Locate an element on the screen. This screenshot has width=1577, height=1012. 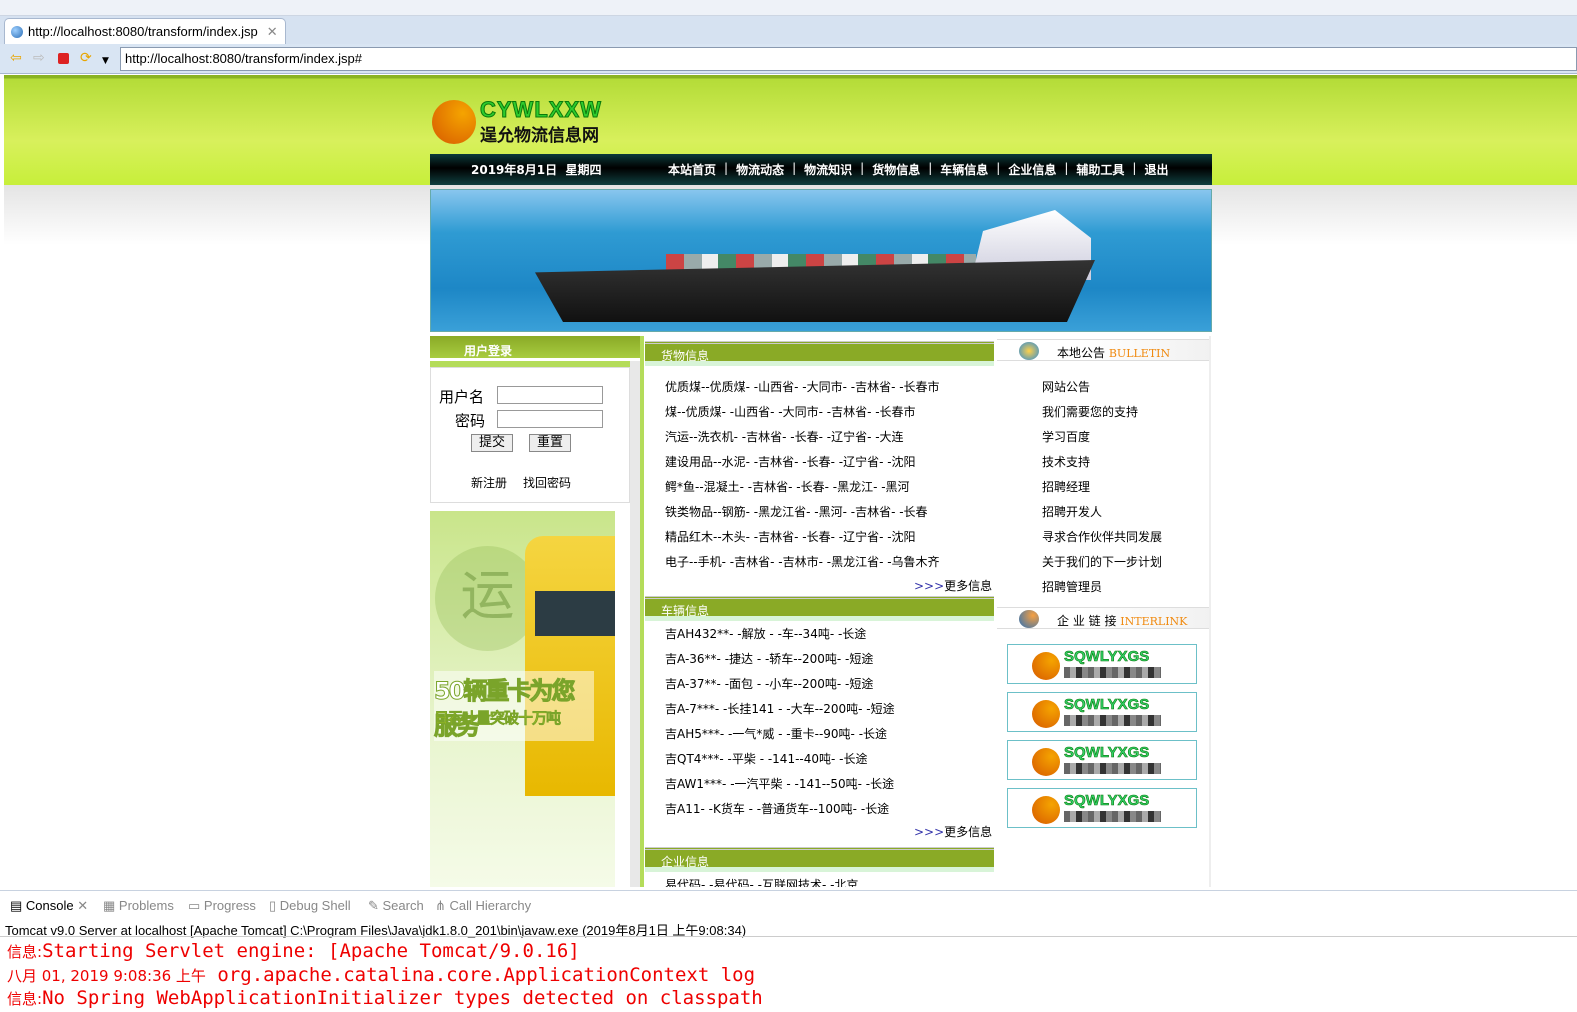
nav-logistics-news: 物流动态 is located at coordinates (760, 169).